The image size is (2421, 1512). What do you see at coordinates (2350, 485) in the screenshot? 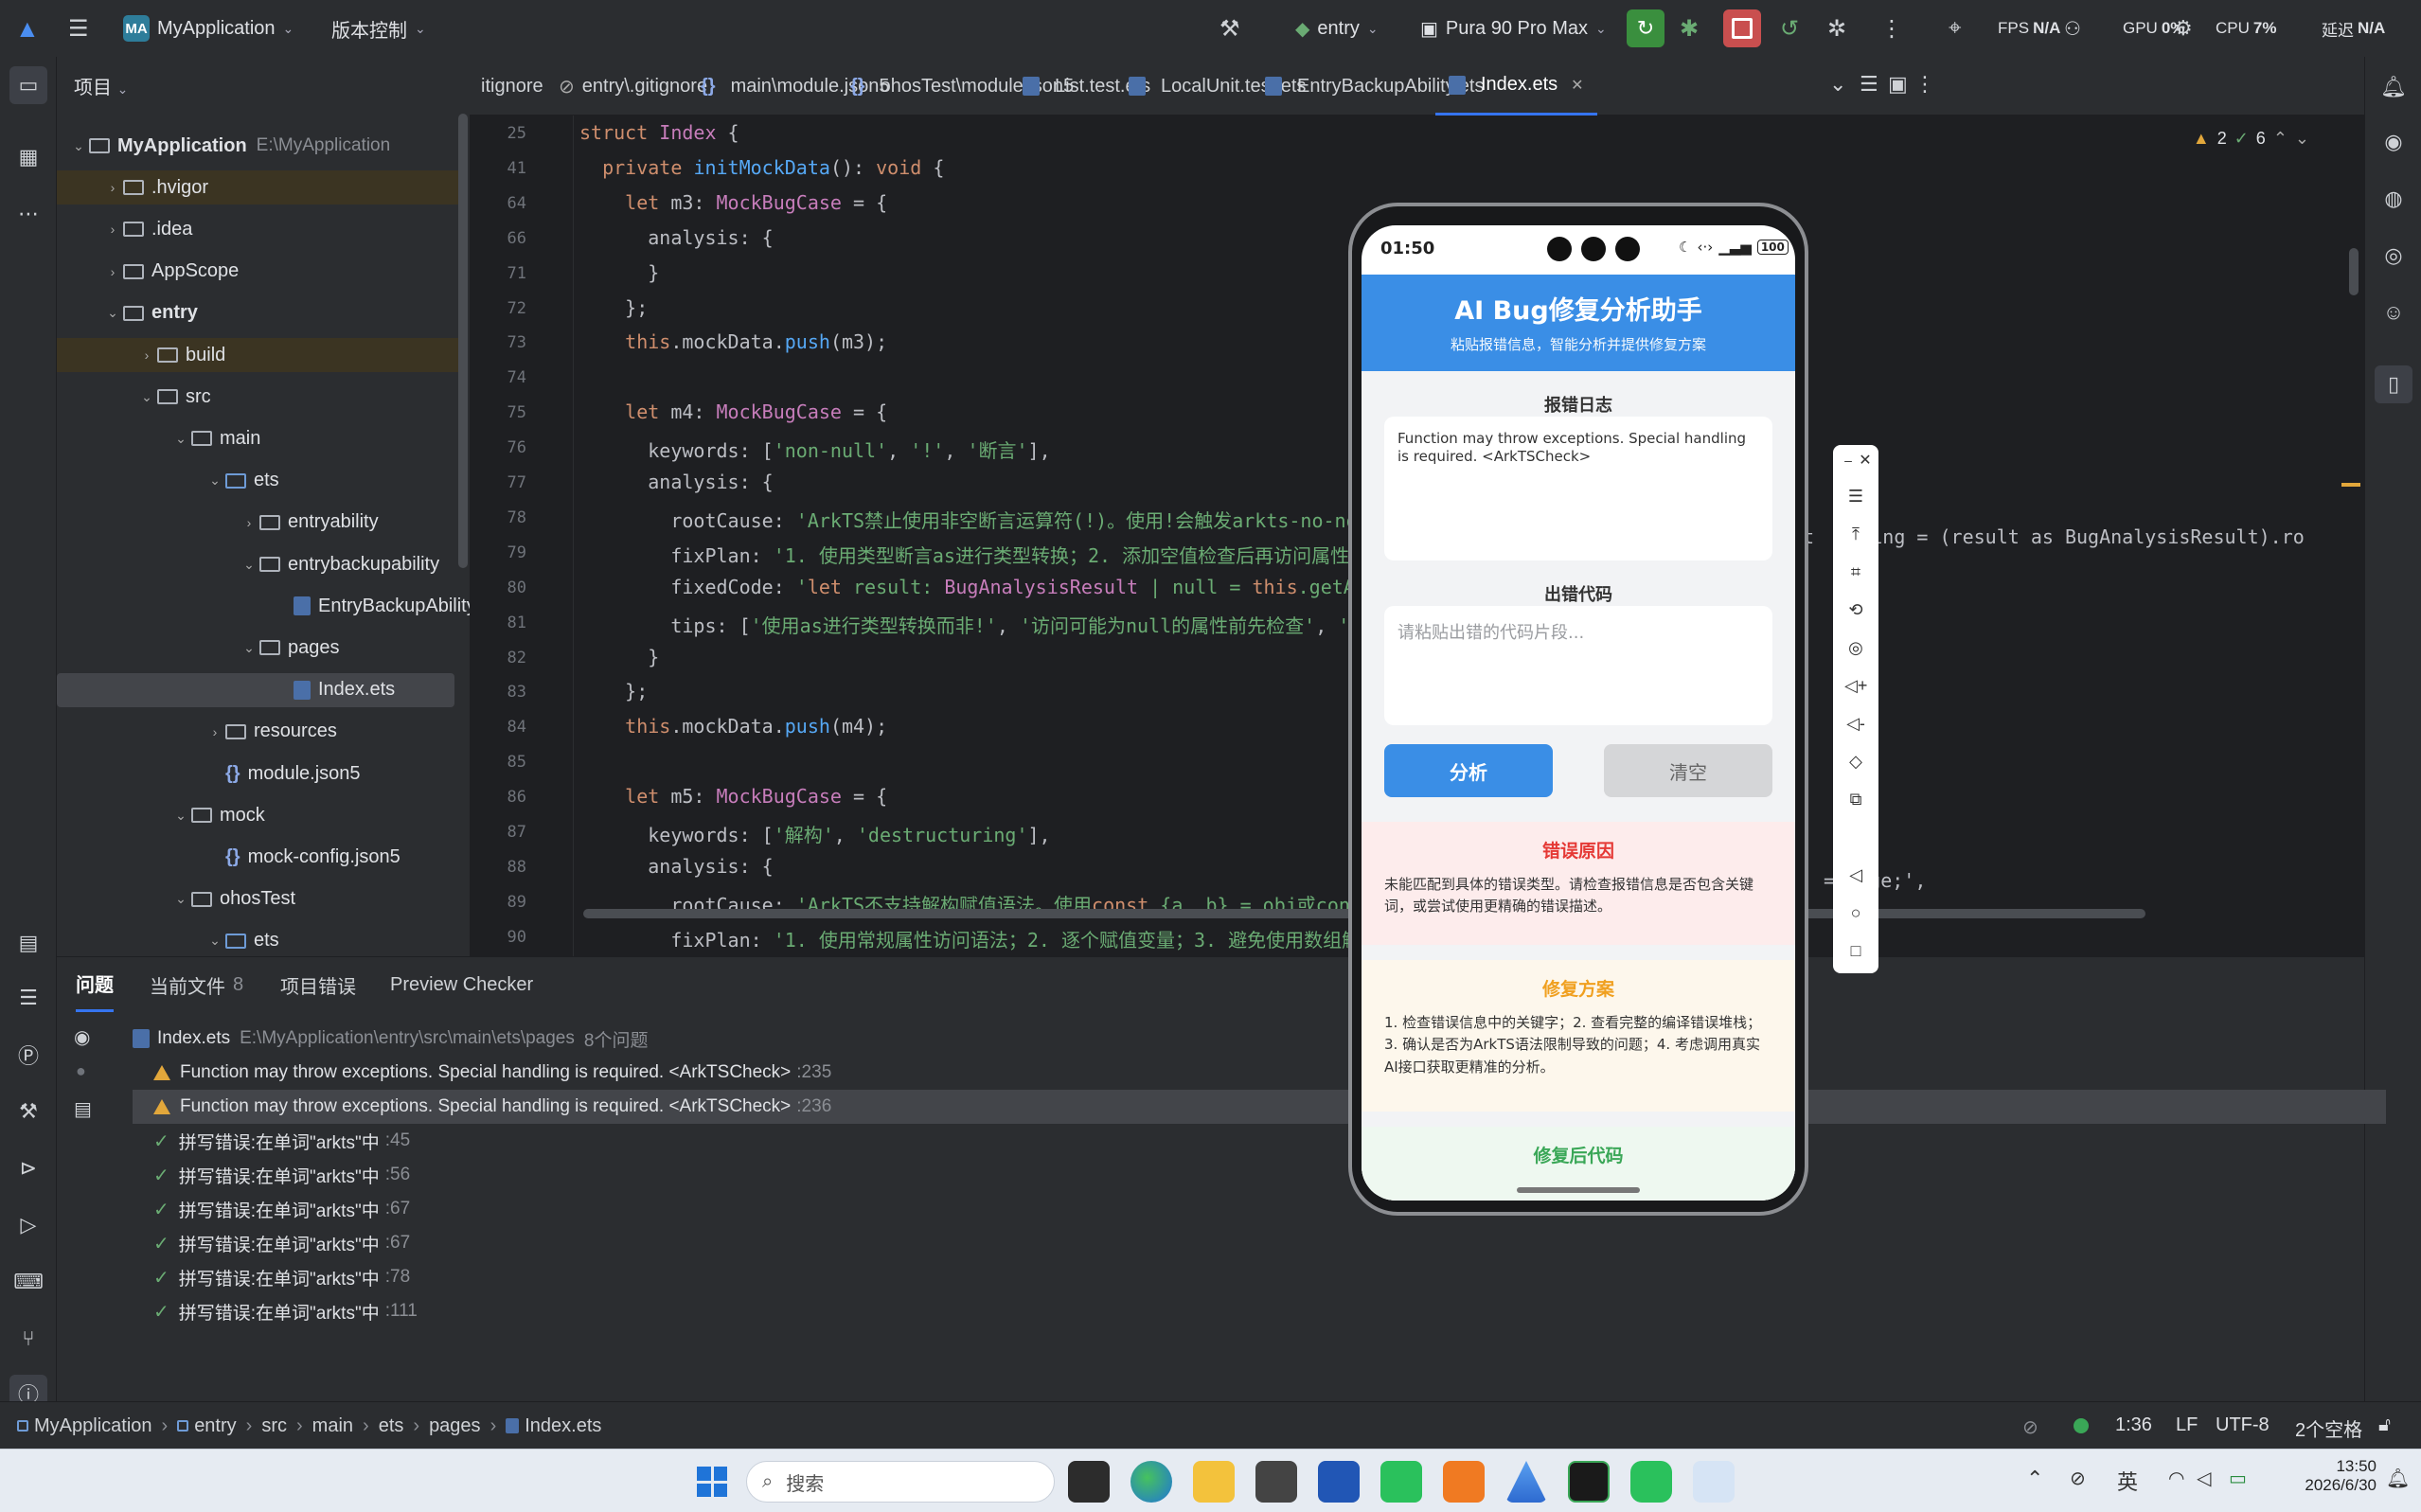
I see `warning-marker` at bounding box center [2350, 485].